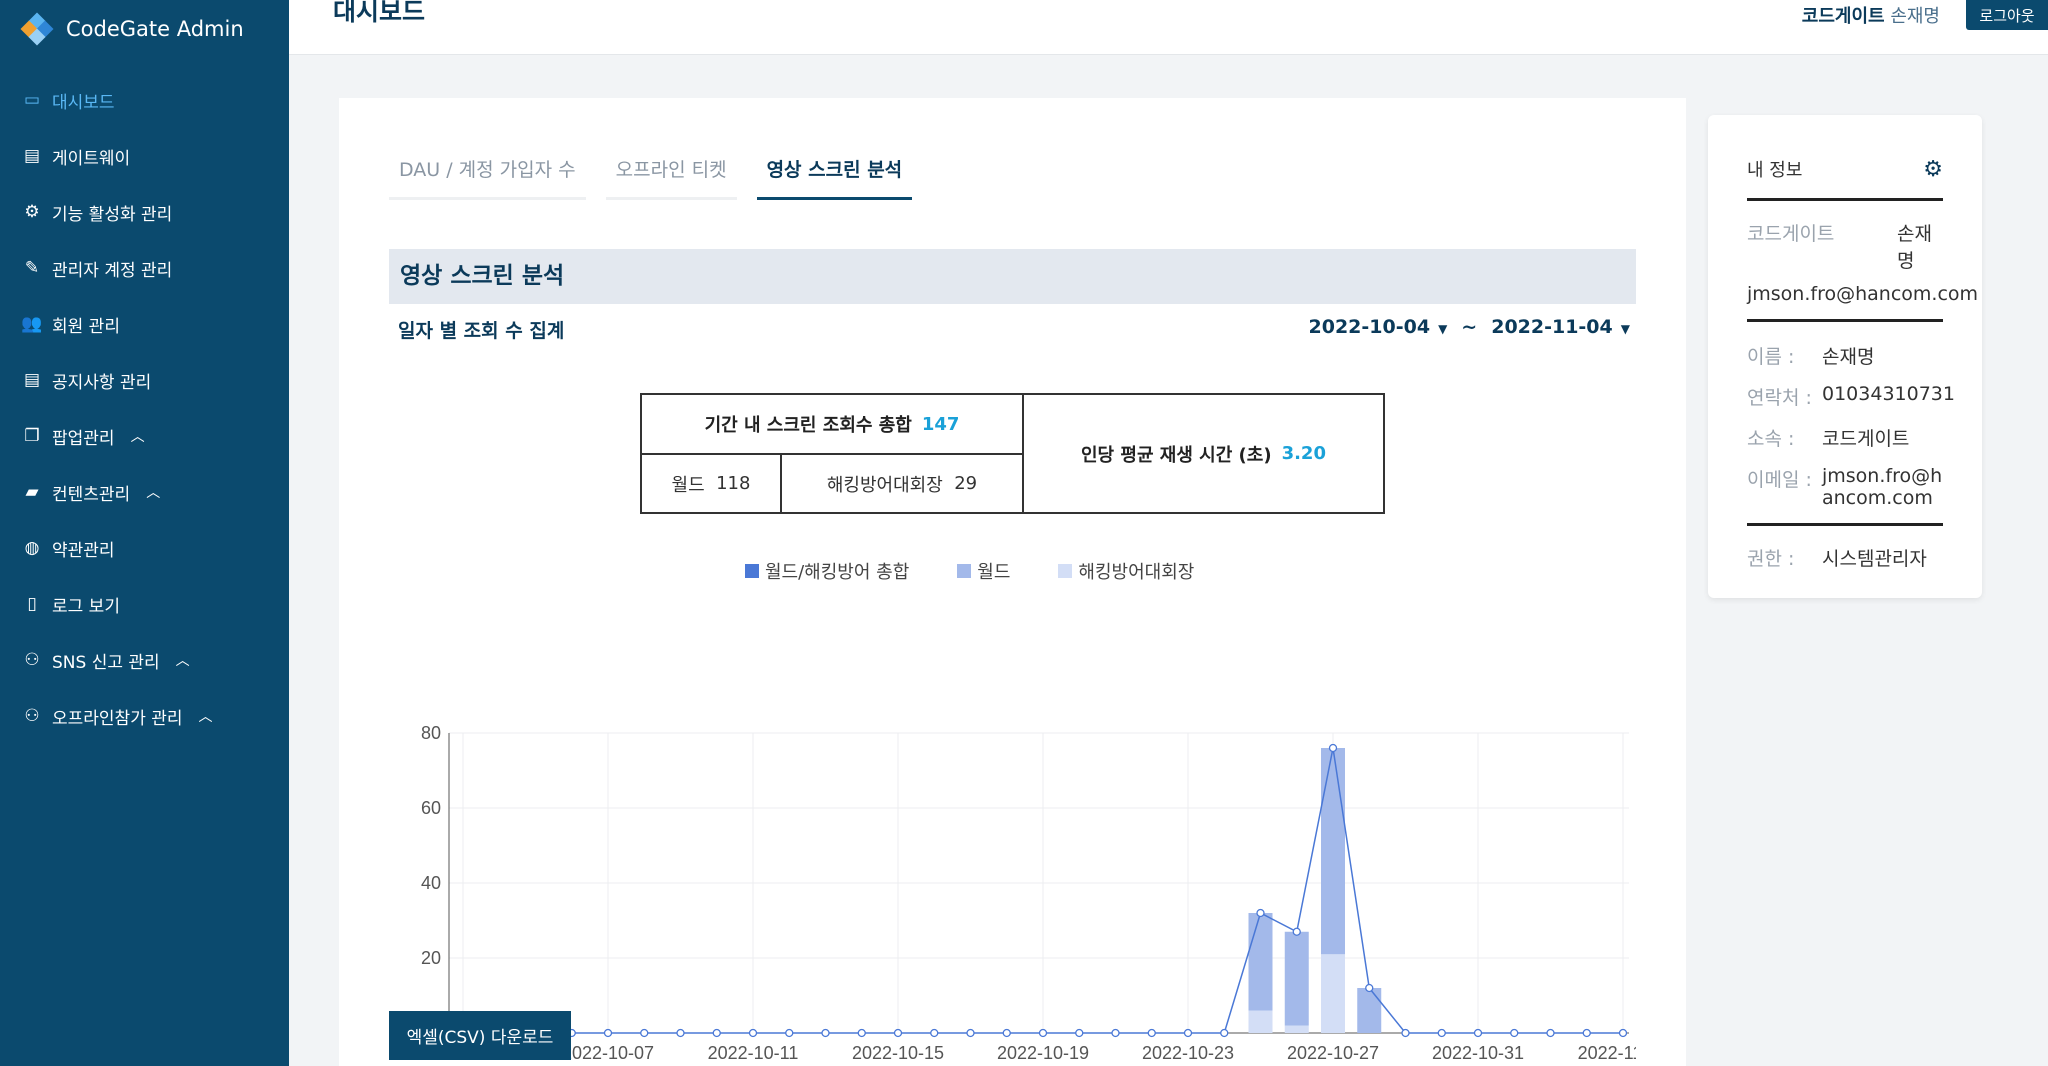  What do you see at coordinates (994, 572) in the screenshot?
I see `legend-label: 월드` at bounding box center [994, 572].